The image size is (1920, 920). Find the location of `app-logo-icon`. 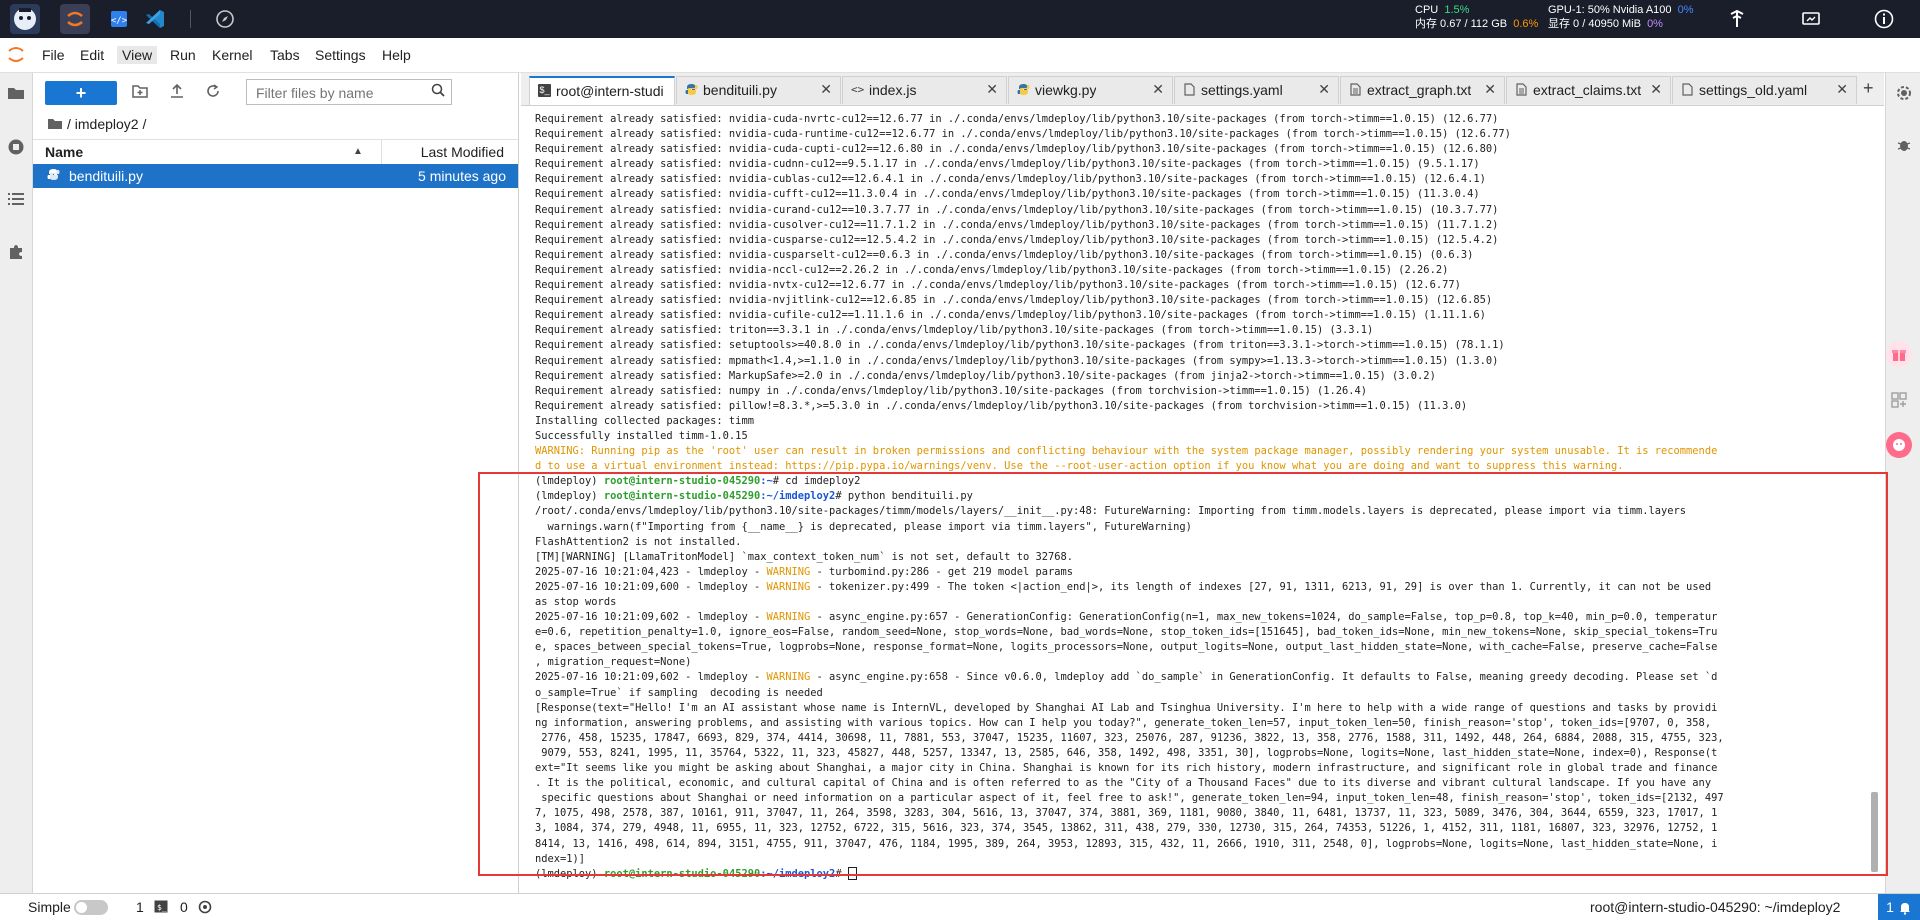

app-logo-icon is located at coordinates (25, 19).